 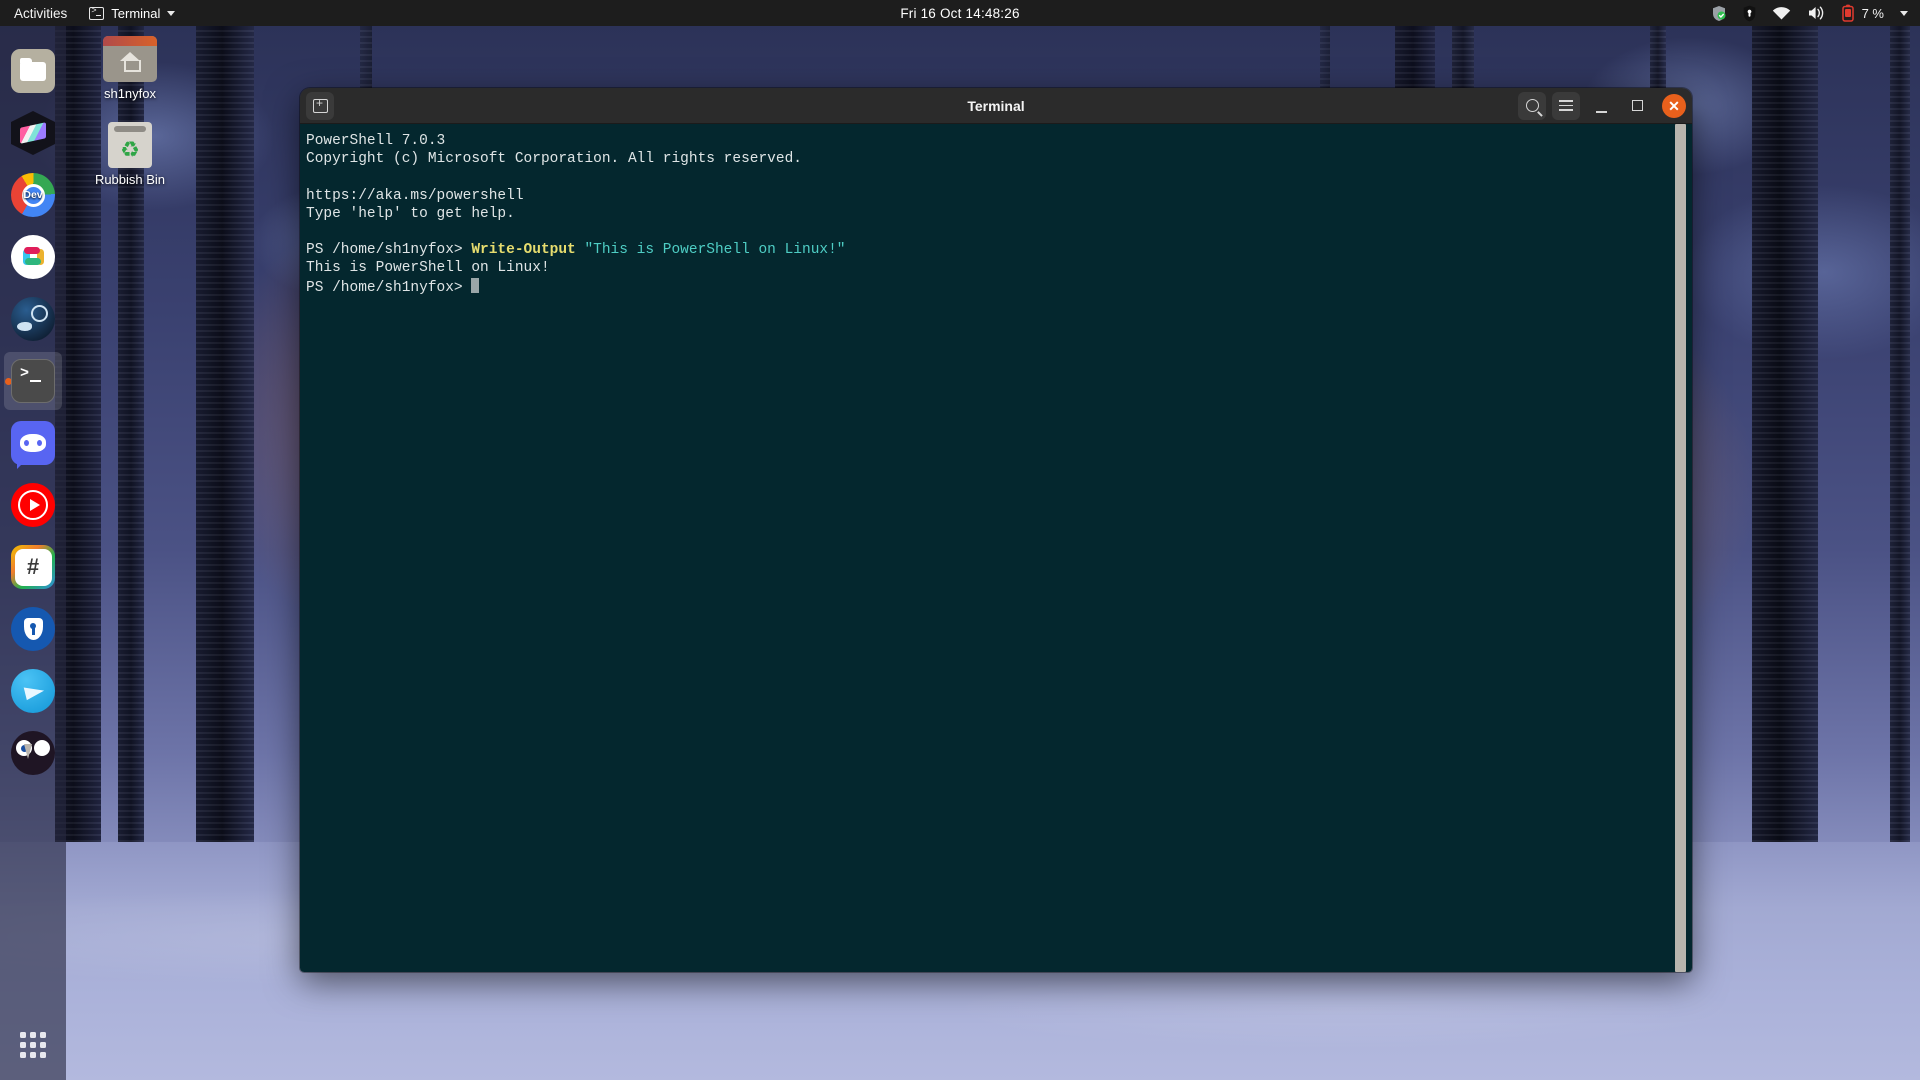 I want to click on home-folder-icon, so click(x=130, y=59).